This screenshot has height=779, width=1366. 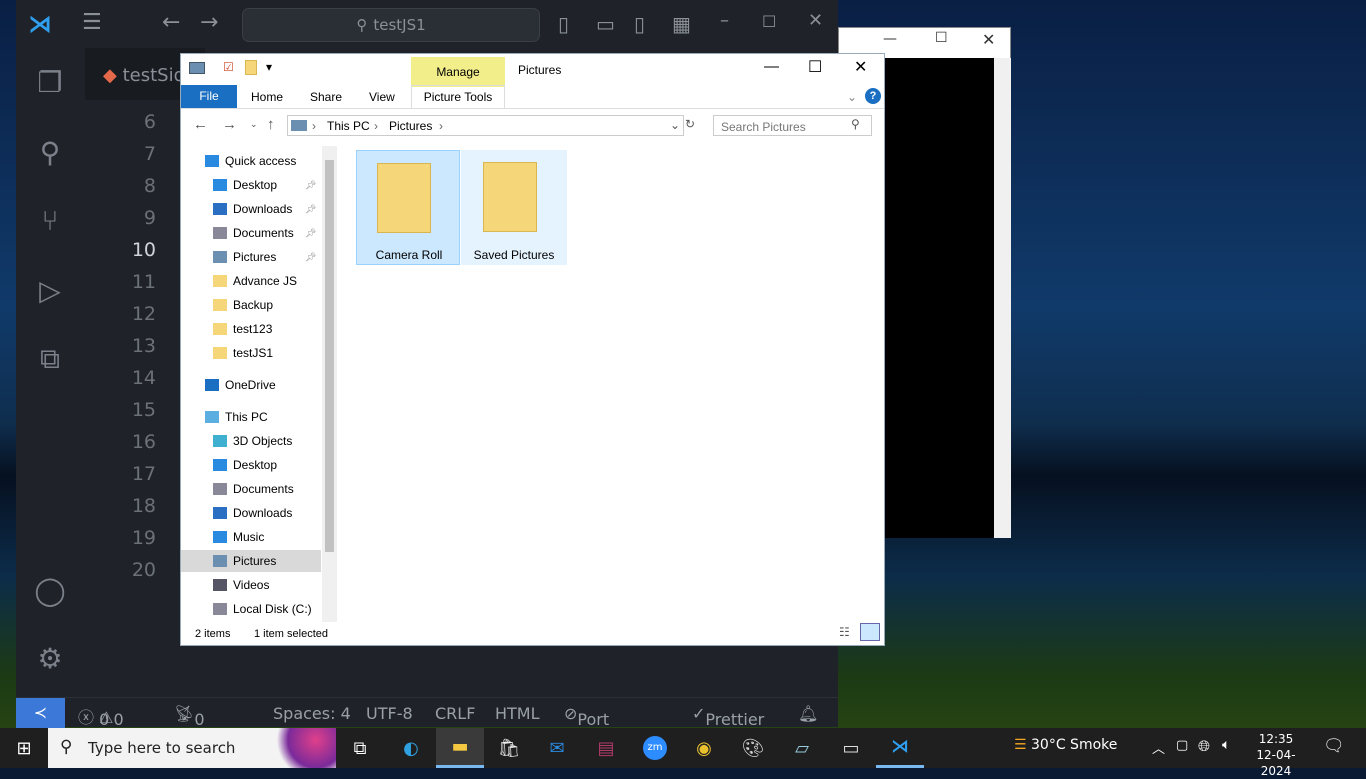 What do you see at coordinates (50, 359) in the screenshot?
I see `extensions-icon: ⧉` at bounding box center [50, 359].